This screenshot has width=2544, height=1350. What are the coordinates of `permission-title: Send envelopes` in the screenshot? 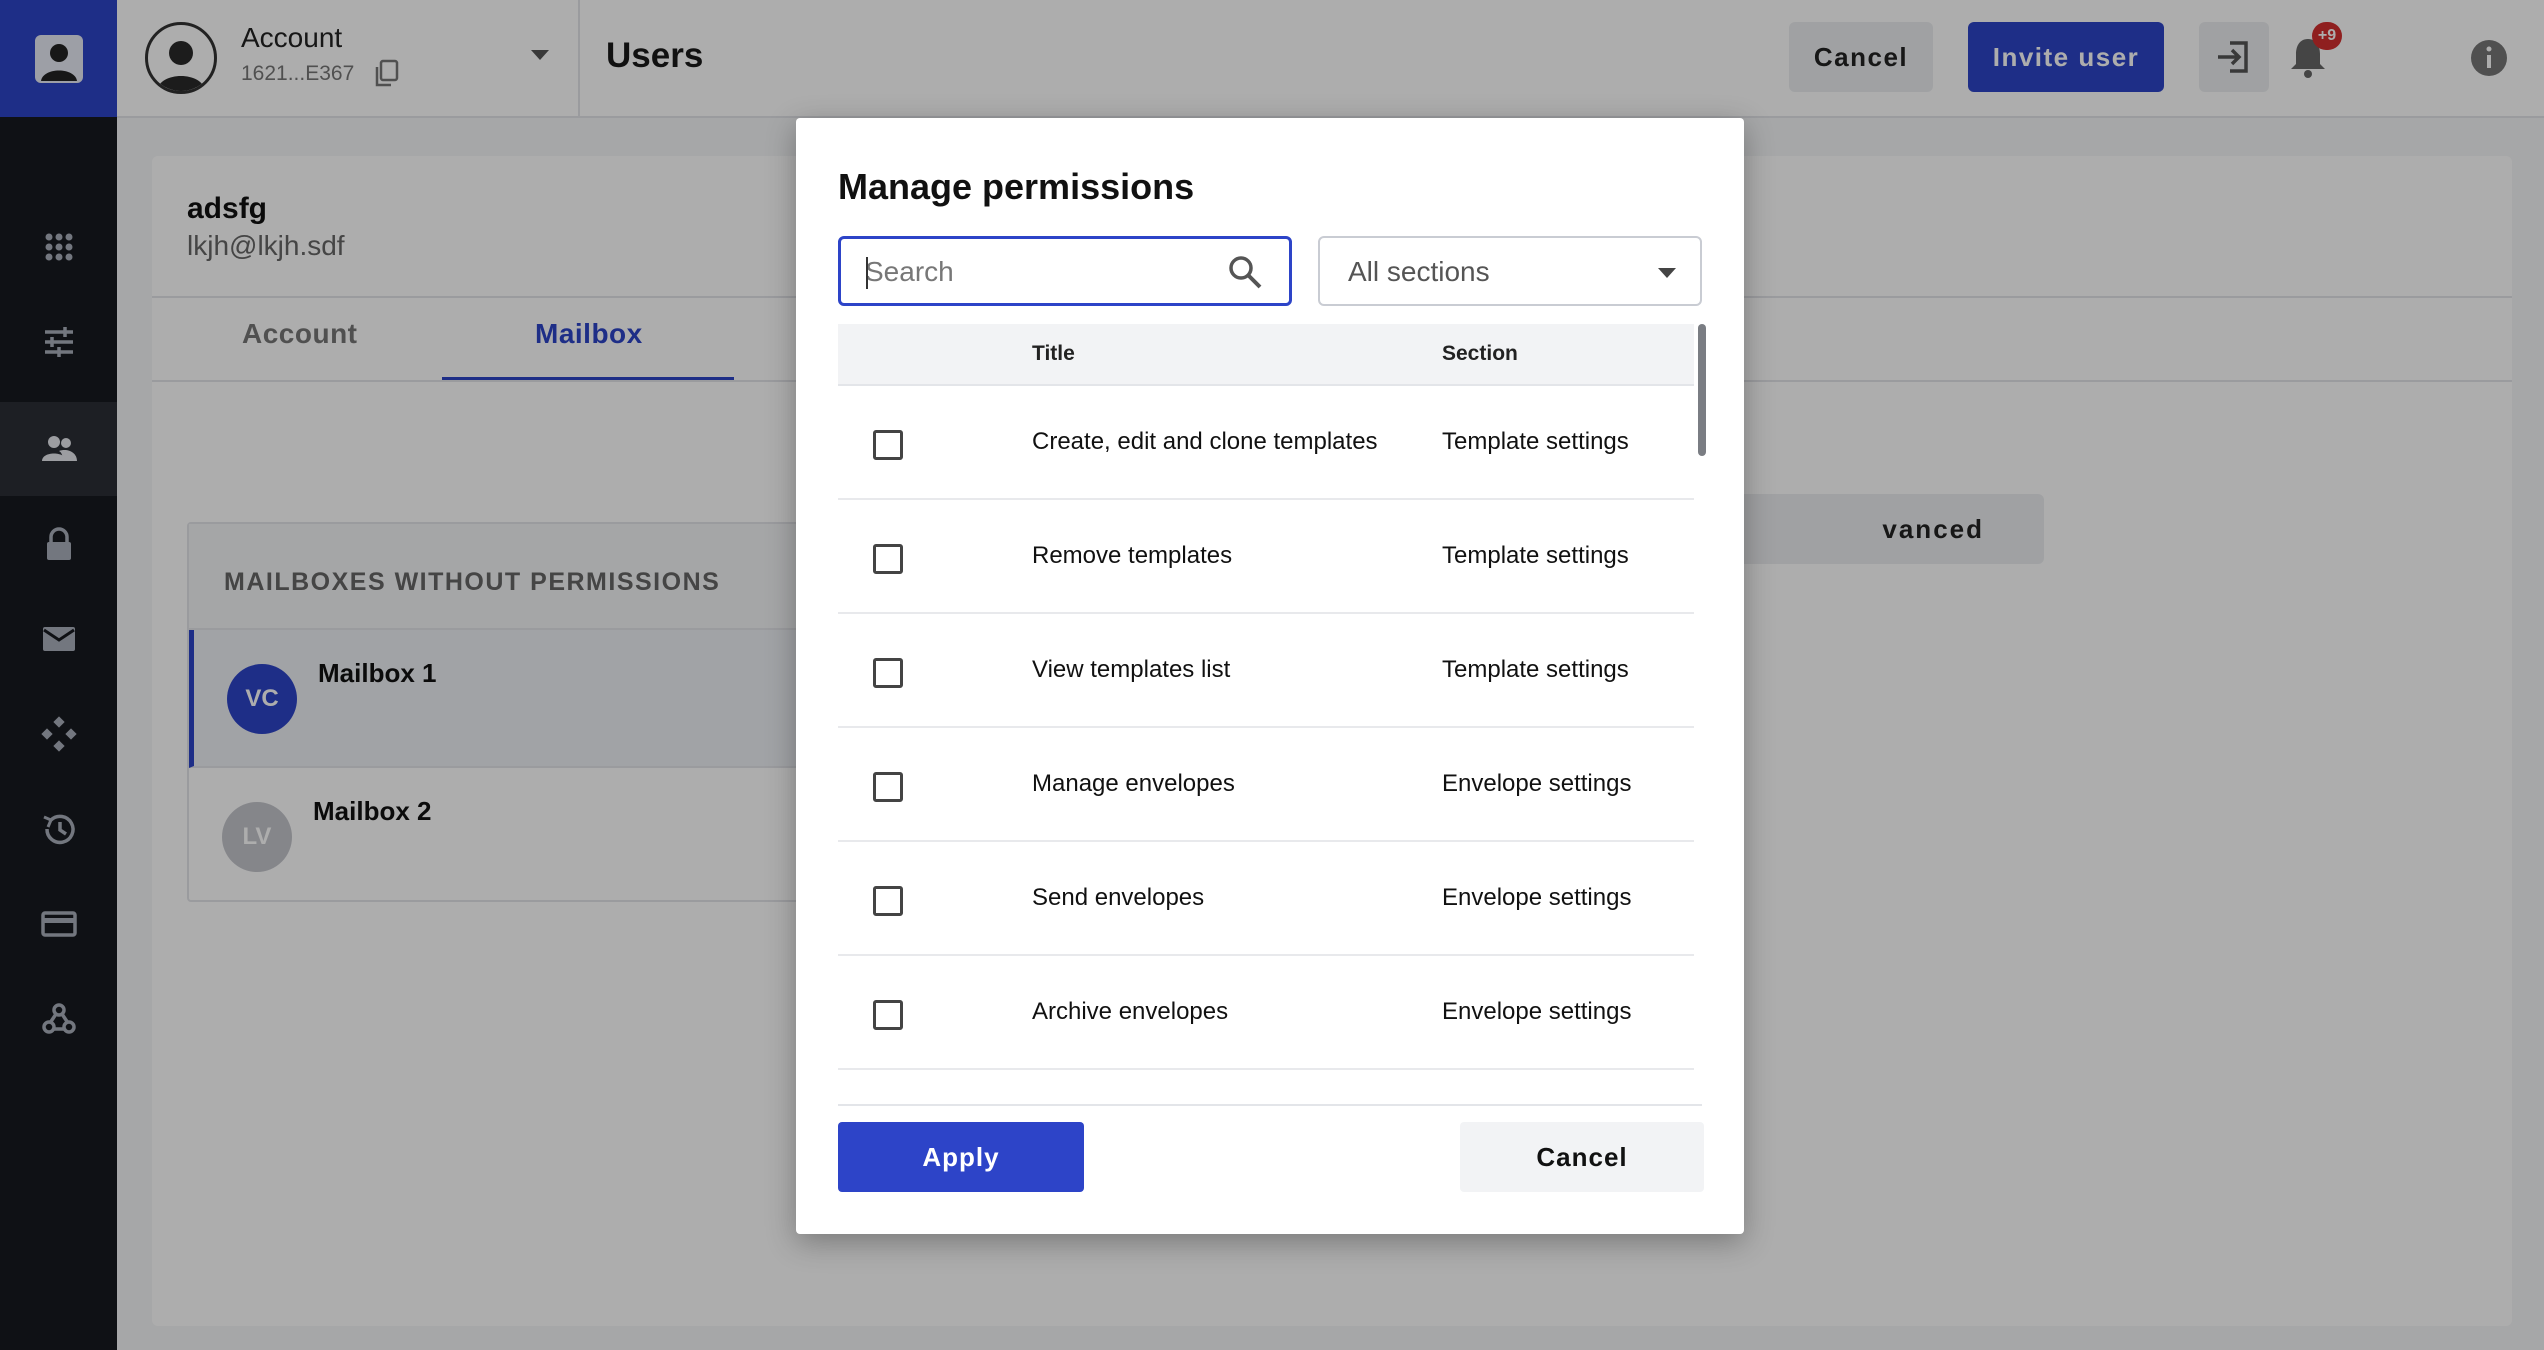 It's located at (1118, 897).